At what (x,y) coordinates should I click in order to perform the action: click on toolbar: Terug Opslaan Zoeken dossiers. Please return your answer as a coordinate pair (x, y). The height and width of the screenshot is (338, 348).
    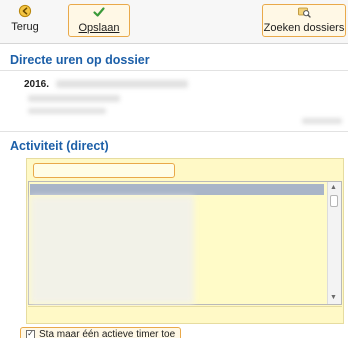
    Looking at the image, I should click on (174, 22).